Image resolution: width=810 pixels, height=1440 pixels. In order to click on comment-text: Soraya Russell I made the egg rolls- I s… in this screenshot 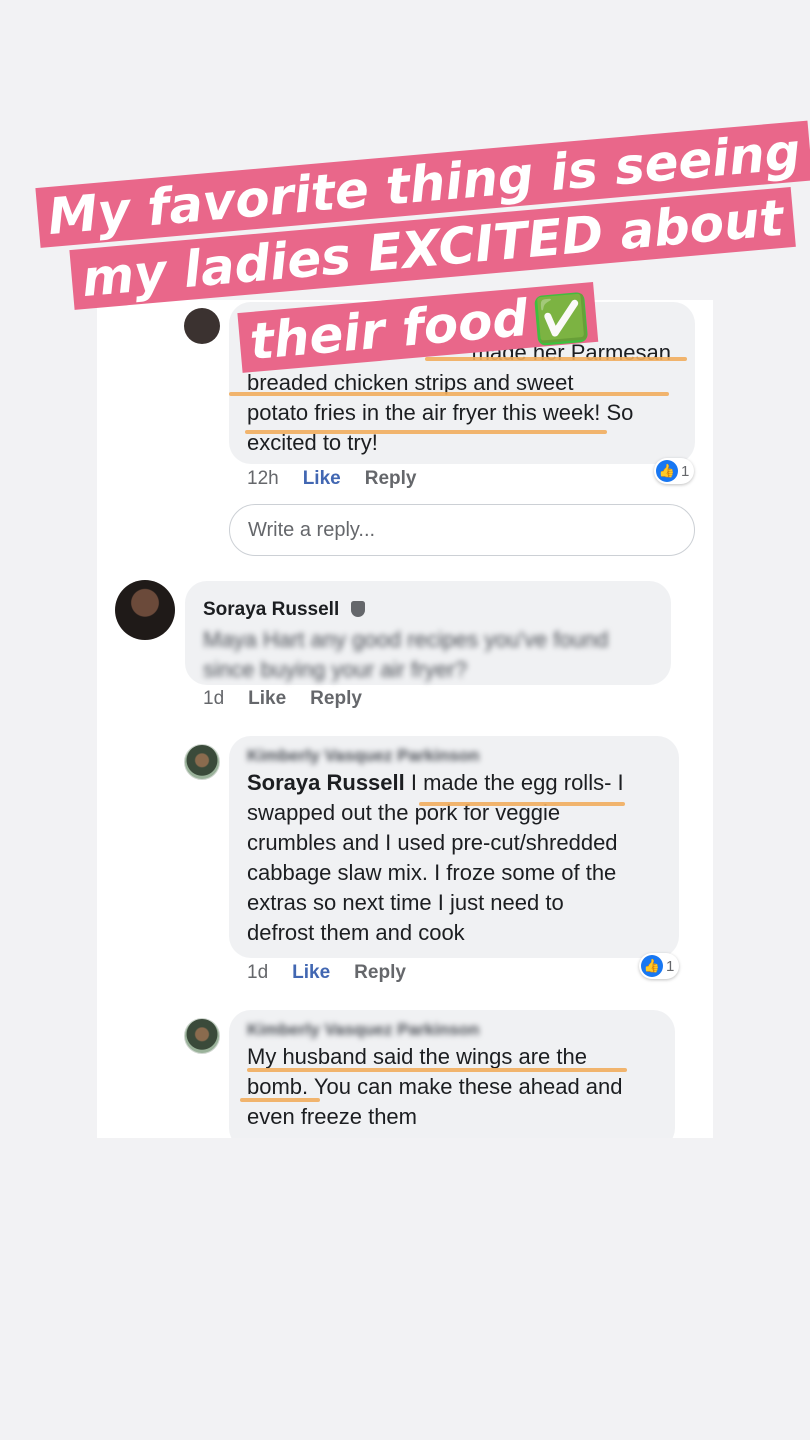, I will do `click(435, 857)`.